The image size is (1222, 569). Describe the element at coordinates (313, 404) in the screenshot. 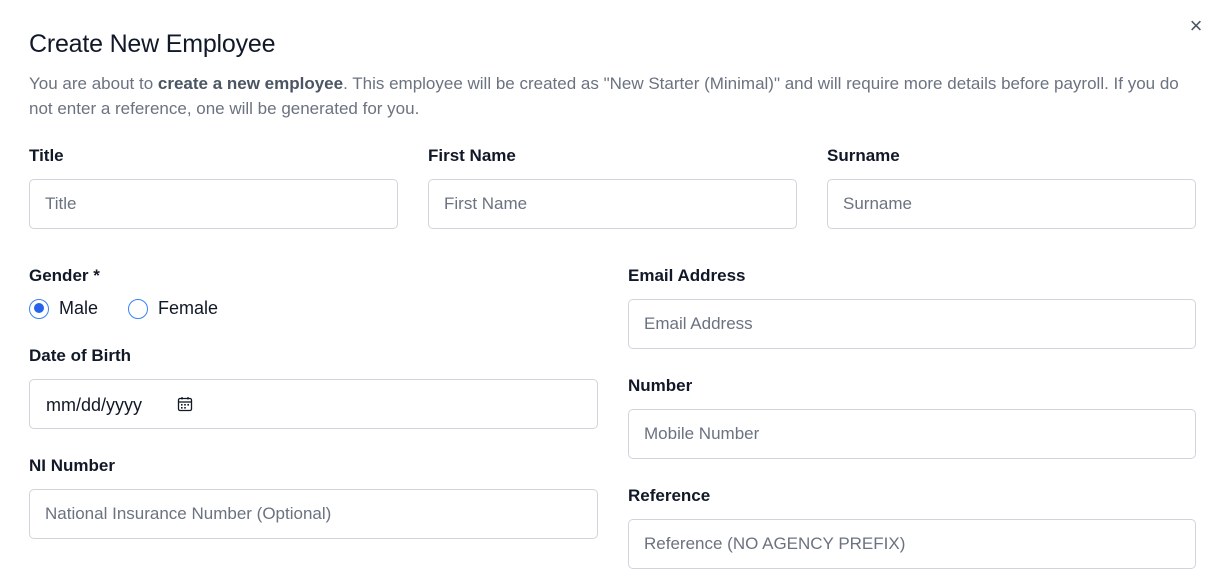

I see `dob-input: mm/dd/yyyy` at that location.